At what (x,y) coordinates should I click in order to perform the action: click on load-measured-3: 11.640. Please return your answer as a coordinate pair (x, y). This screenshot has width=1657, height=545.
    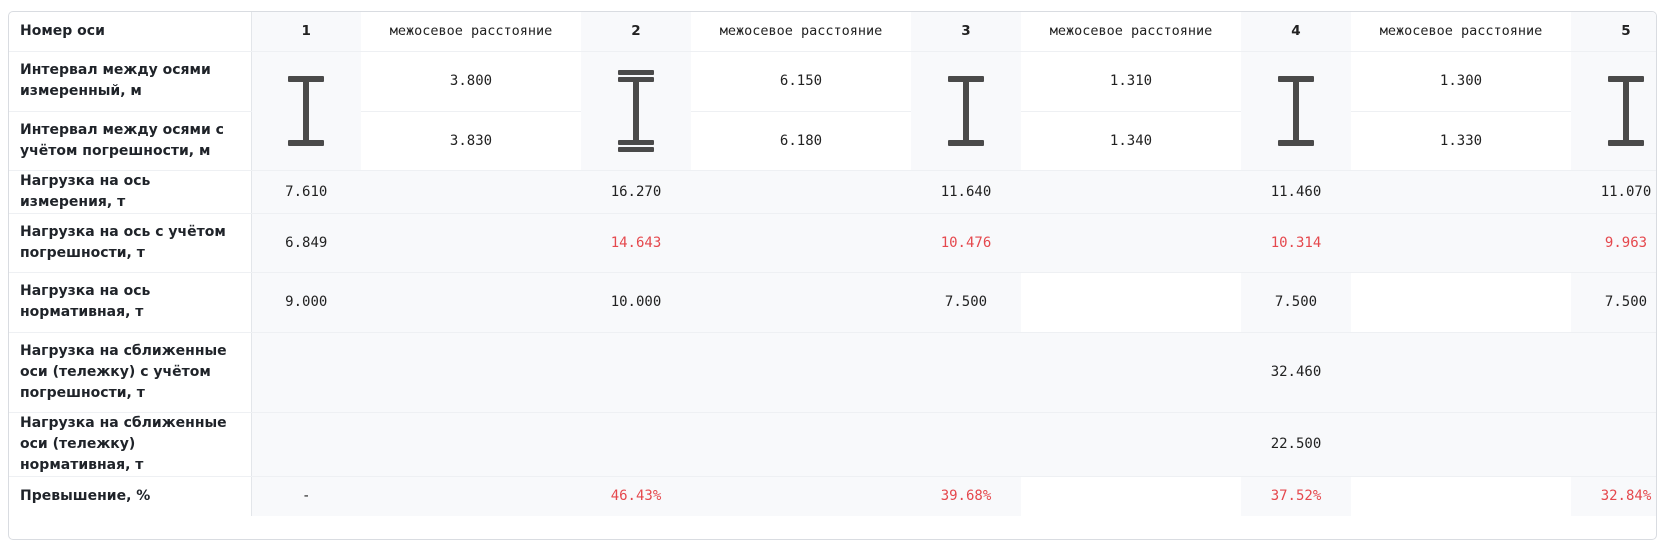
    Looking at the image, I should click on (966, 192).